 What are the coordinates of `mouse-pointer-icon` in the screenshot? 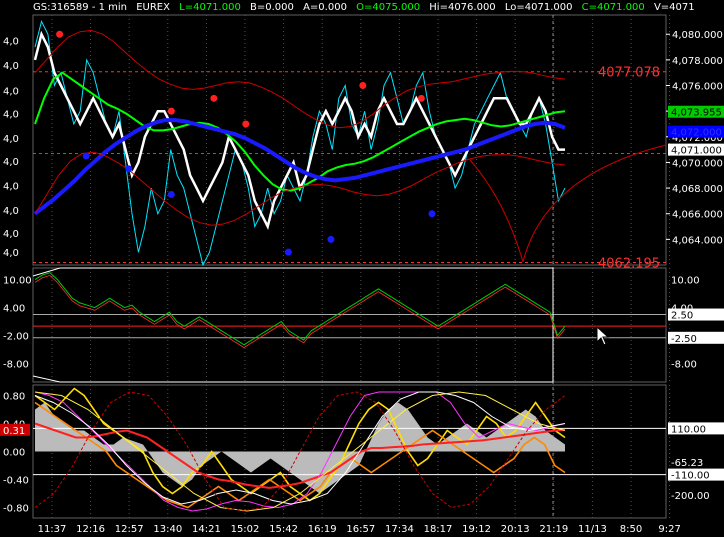 It's located at (603, 336).